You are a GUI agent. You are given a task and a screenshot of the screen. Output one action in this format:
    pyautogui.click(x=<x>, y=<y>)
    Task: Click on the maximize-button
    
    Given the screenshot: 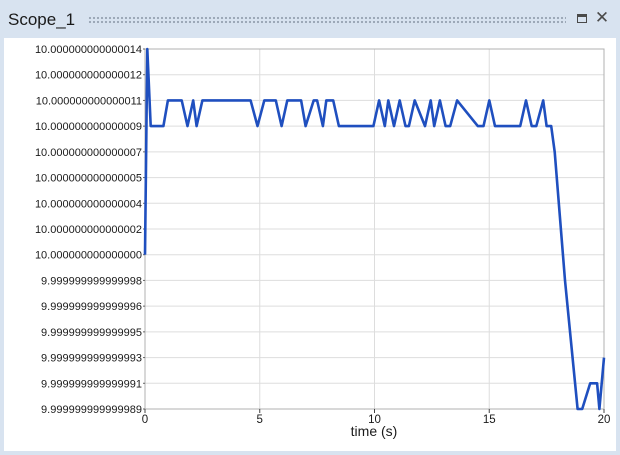 What is the action you would take?
    pyautogui.click(x=582, y=18)
    